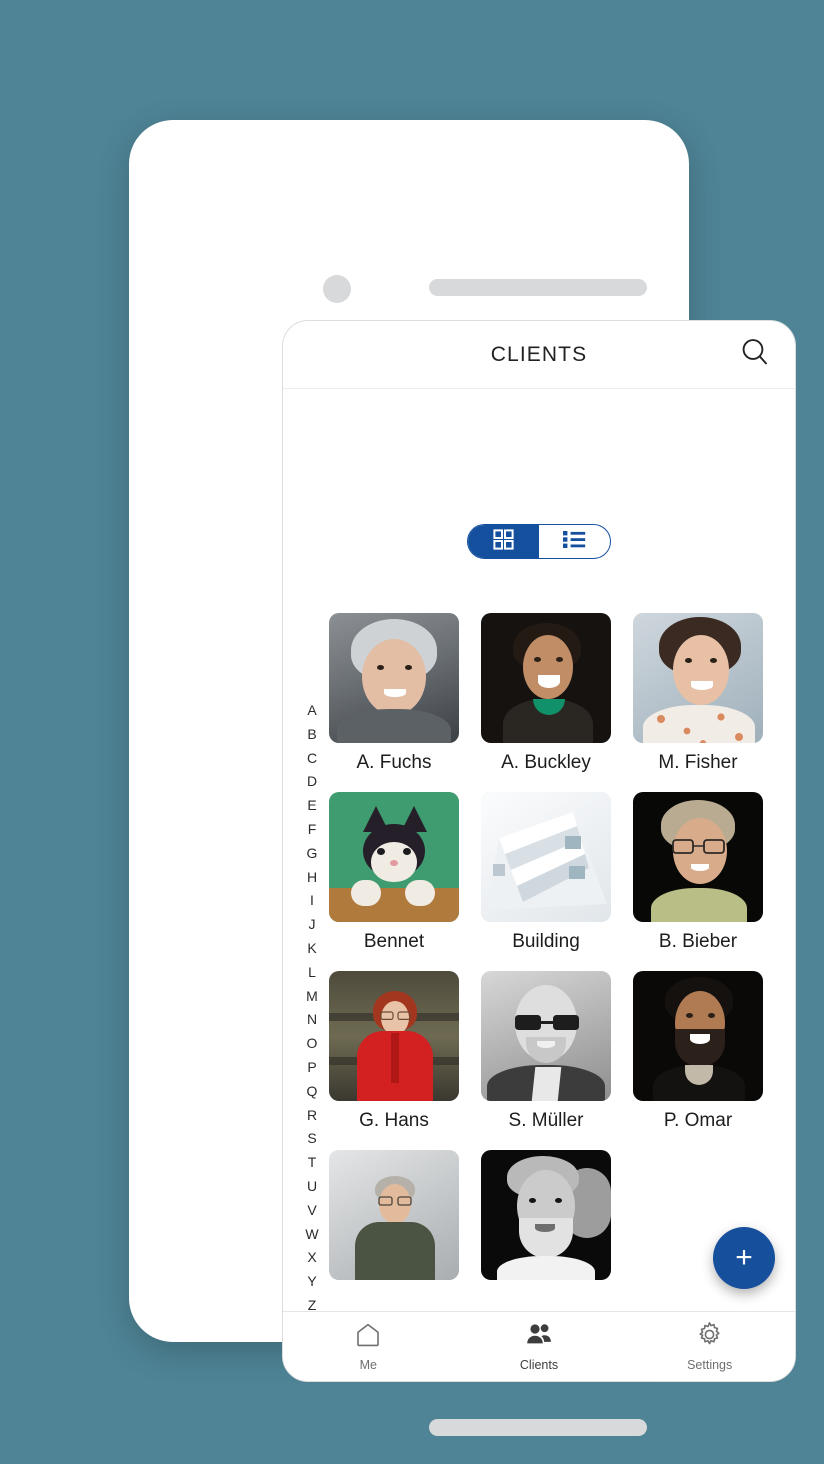 Image resolution: width=824 pixels, height=1464 pixels. I want to click on gear-icon, so click(709, 1337).